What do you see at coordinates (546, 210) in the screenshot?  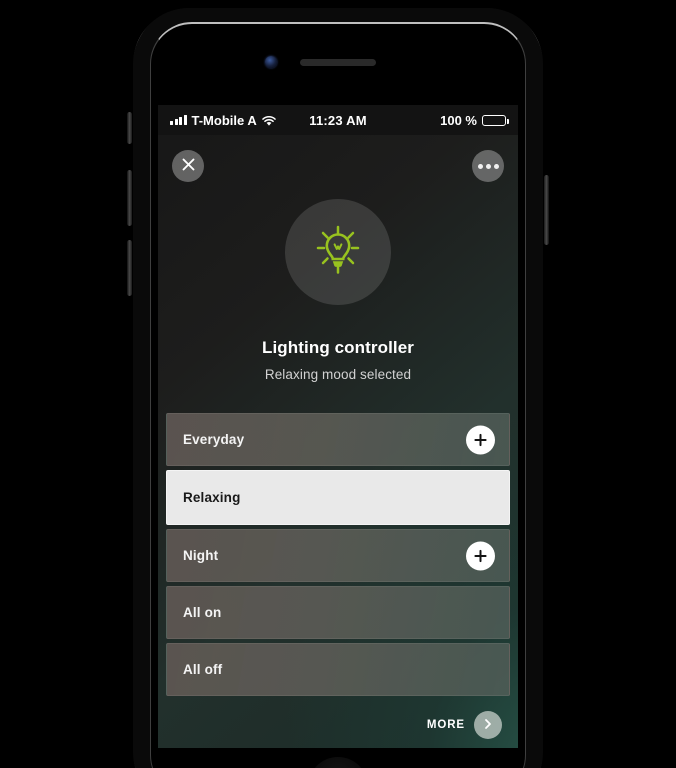 I see `power-button` at bounding box center [546, 210].